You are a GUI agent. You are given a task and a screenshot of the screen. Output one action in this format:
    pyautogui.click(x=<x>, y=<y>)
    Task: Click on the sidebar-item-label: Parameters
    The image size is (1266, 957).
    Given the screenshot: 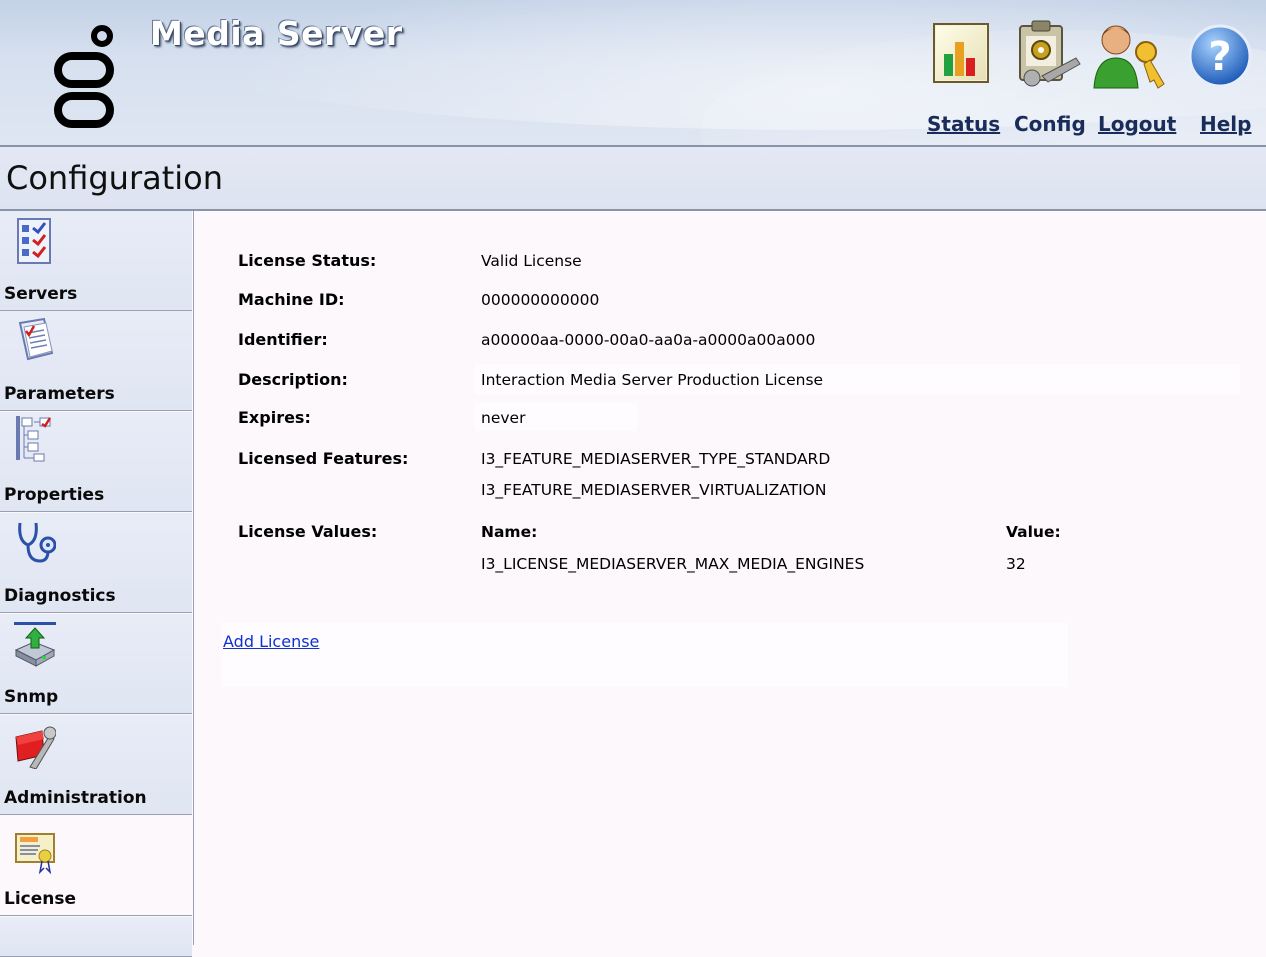 What is the action you would take?
    pyautogui.click(x=59, y=394)
    